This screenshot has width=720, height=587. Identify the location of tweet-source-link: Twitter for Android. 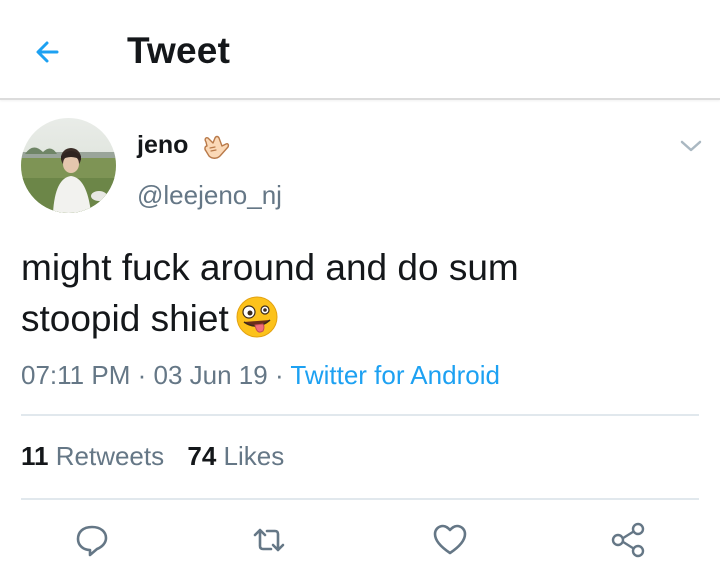
(395, 375).